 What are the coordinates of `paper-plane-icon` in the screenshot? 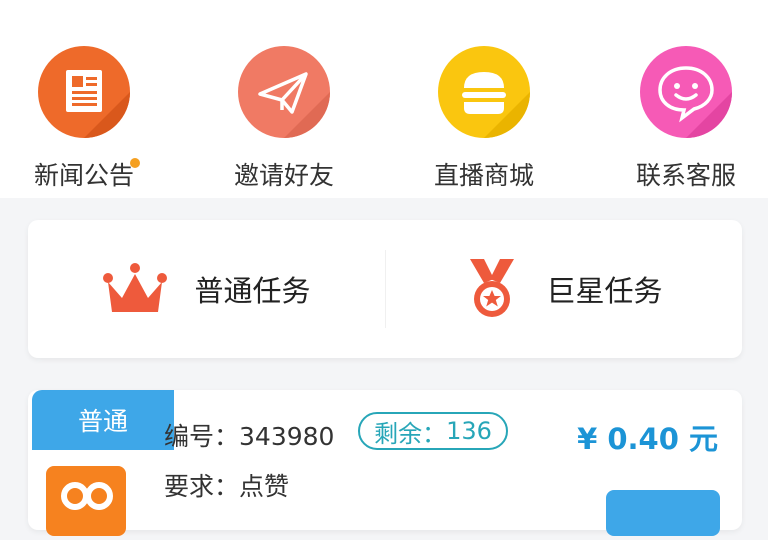 It's located at (284, 92).